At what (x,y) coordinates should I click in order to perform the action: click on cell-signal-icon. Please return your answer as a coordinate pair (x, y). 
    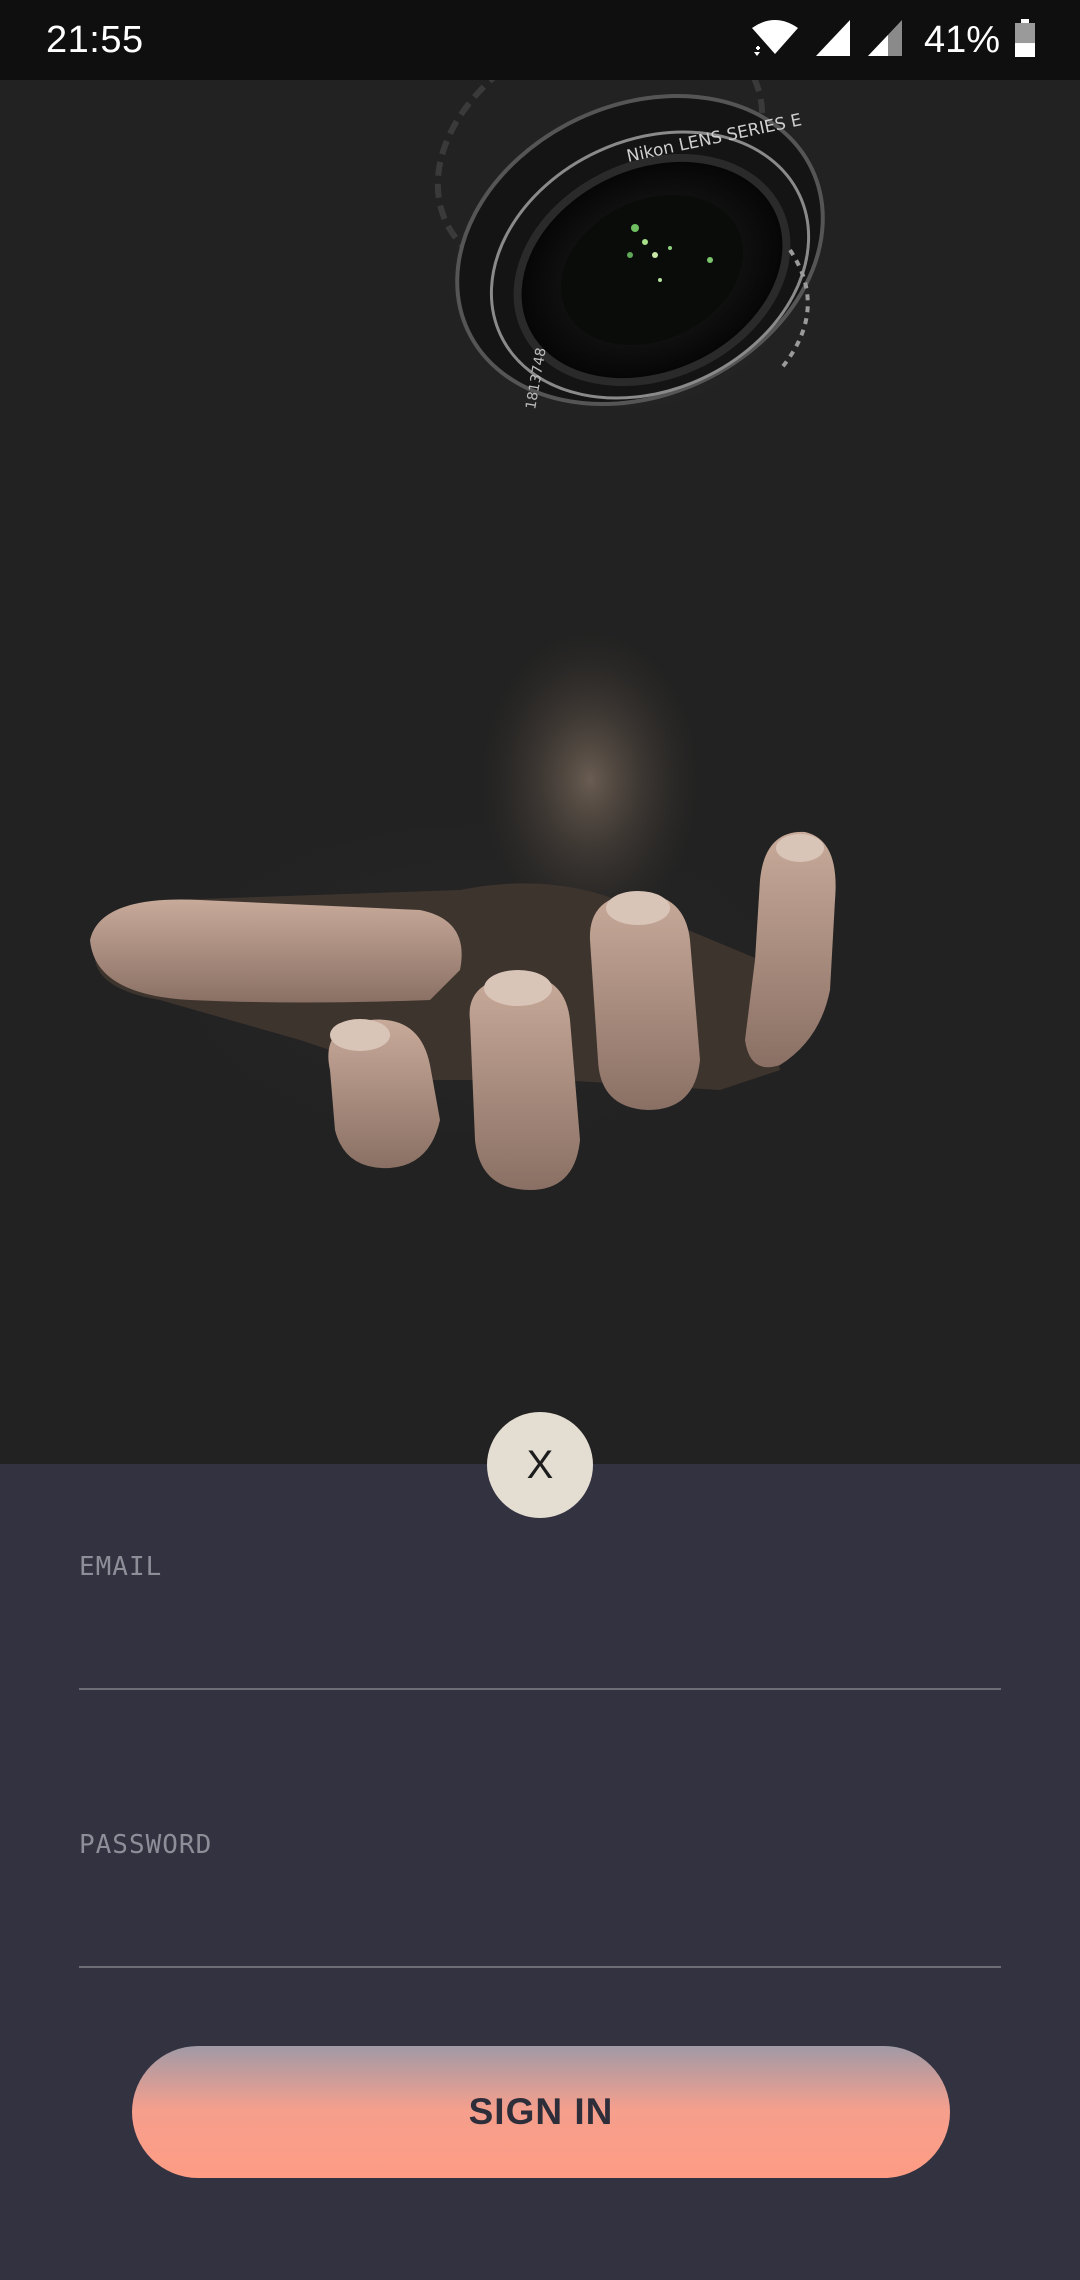
    Looking at the image, I should click on (833, 40).